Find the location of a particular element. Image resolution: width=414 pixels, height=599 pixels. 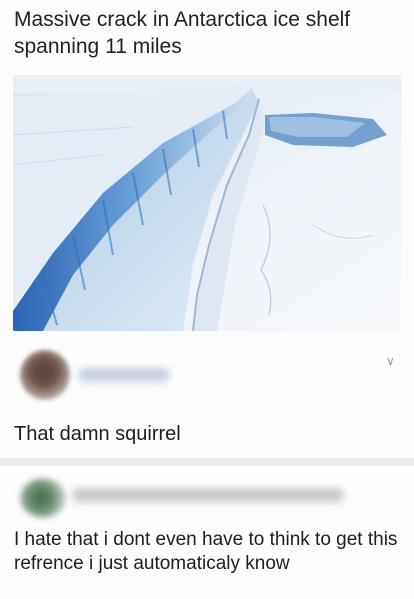

comment-text: That damn squirrel is located at coordinates (97, 434).